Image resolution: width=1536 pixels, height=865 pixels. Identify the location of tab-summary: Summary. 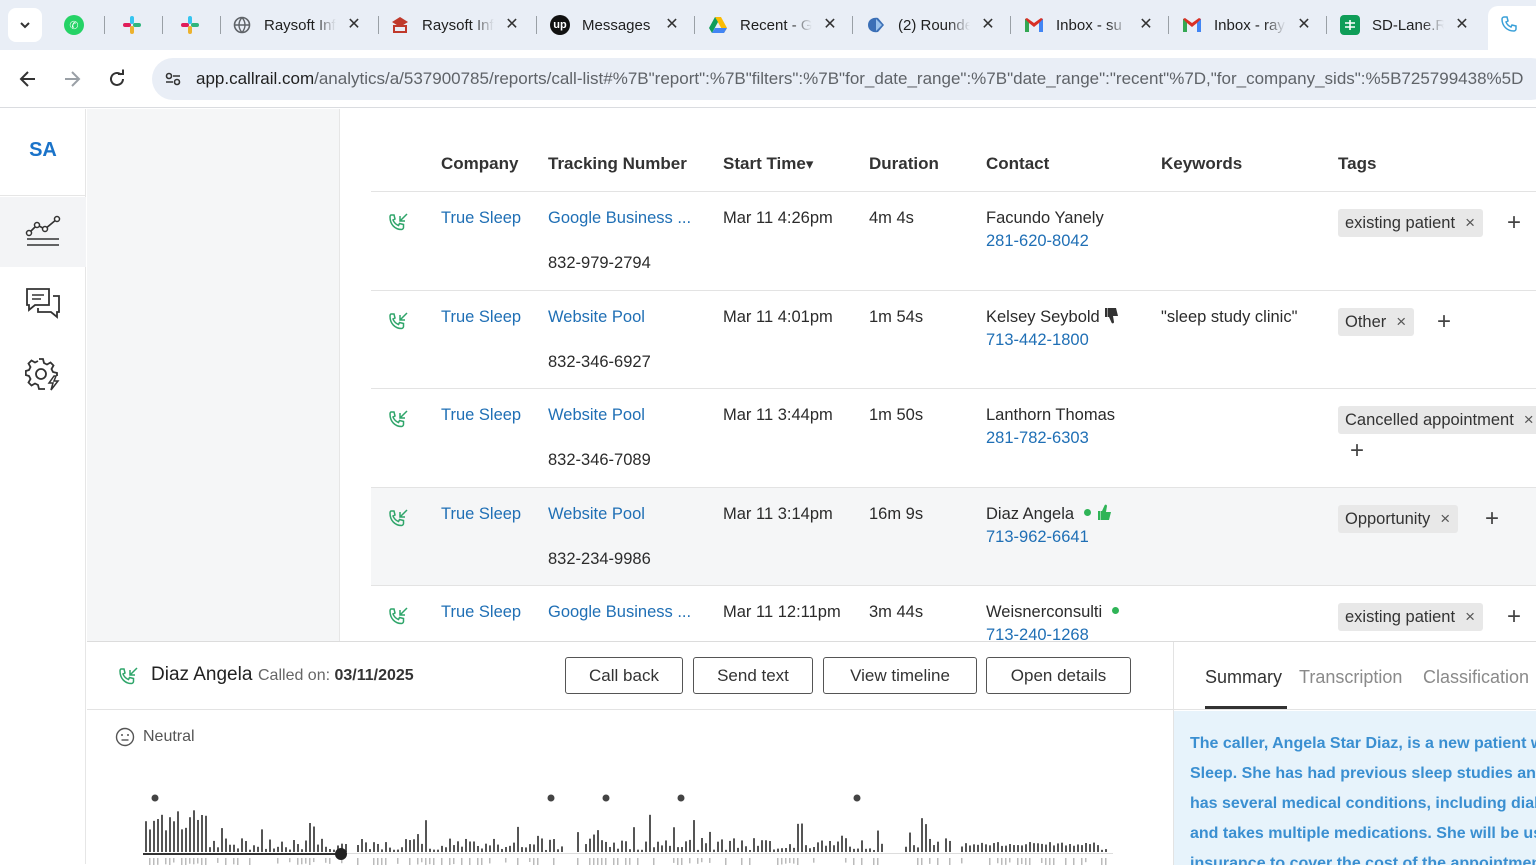
(1243, 677).